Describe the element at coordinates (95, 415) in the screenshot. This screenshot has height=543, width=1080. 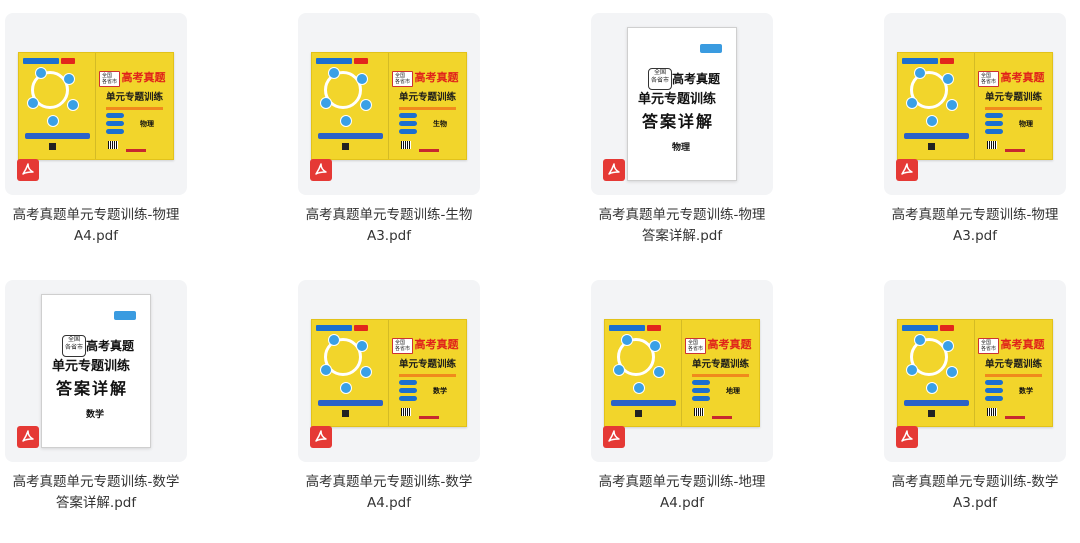
I see `booklet-subject: 数学` at that location.